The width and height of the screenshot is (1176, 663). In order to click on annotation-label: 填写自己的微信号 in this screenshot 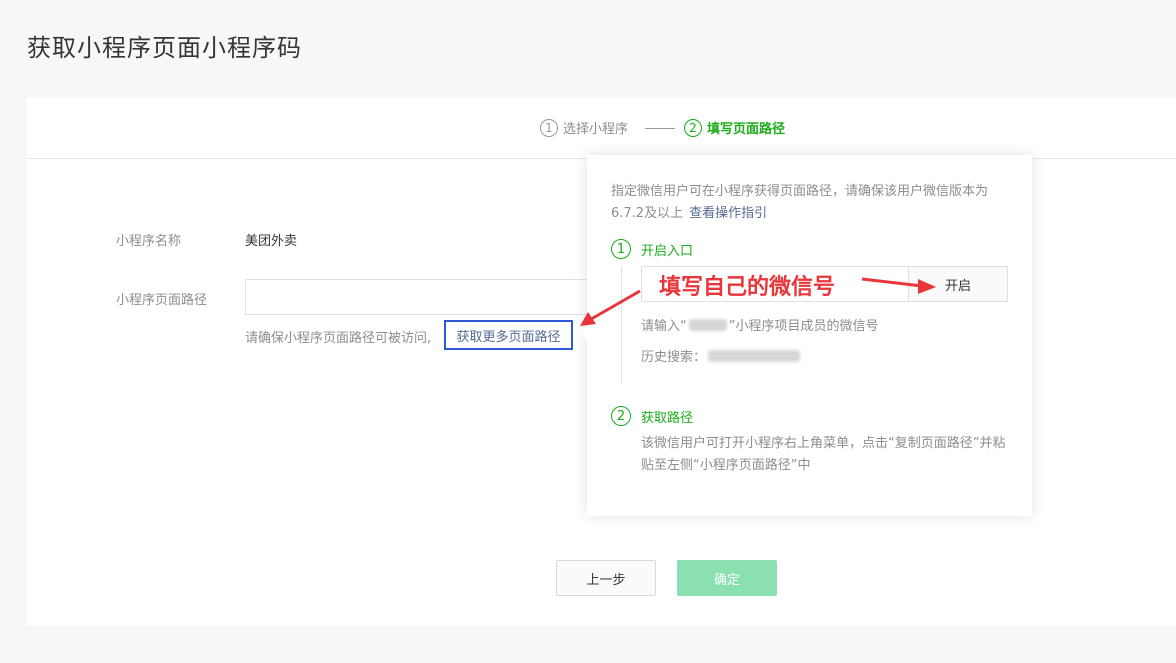, I will do `click(747, 287)`.